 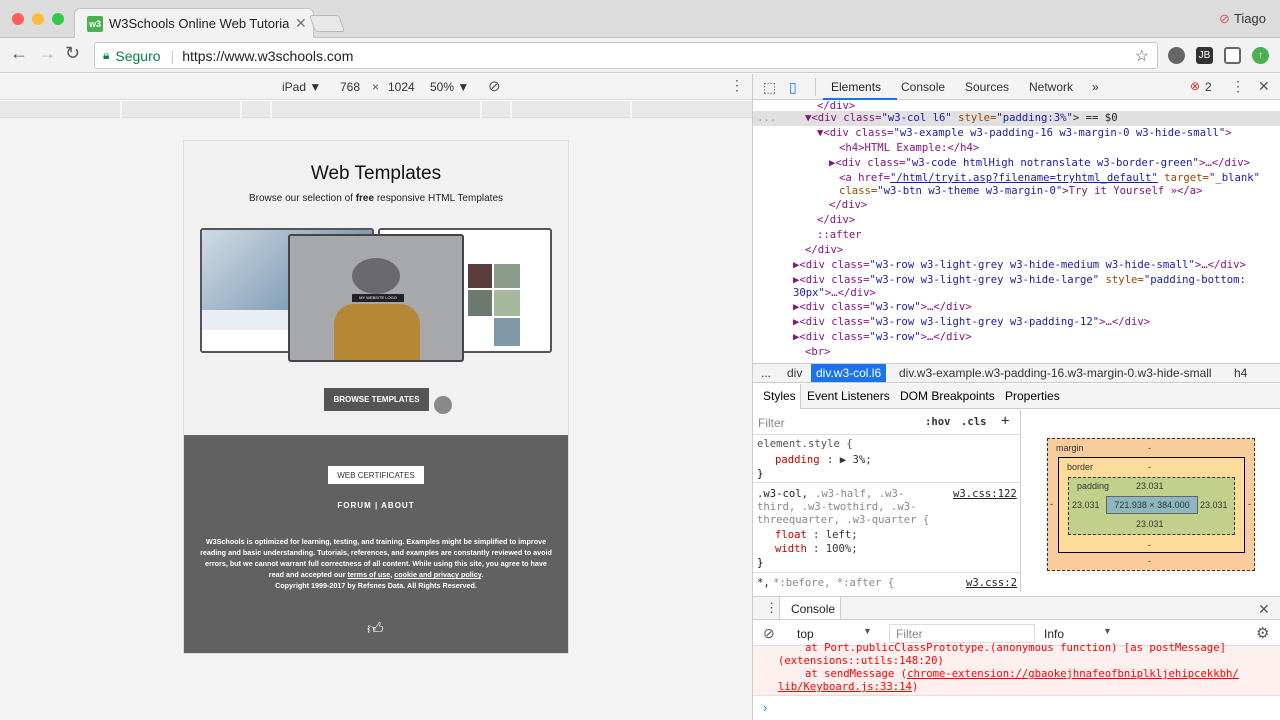 I want to click on error-count: 2, so click(x=1208, y=87).